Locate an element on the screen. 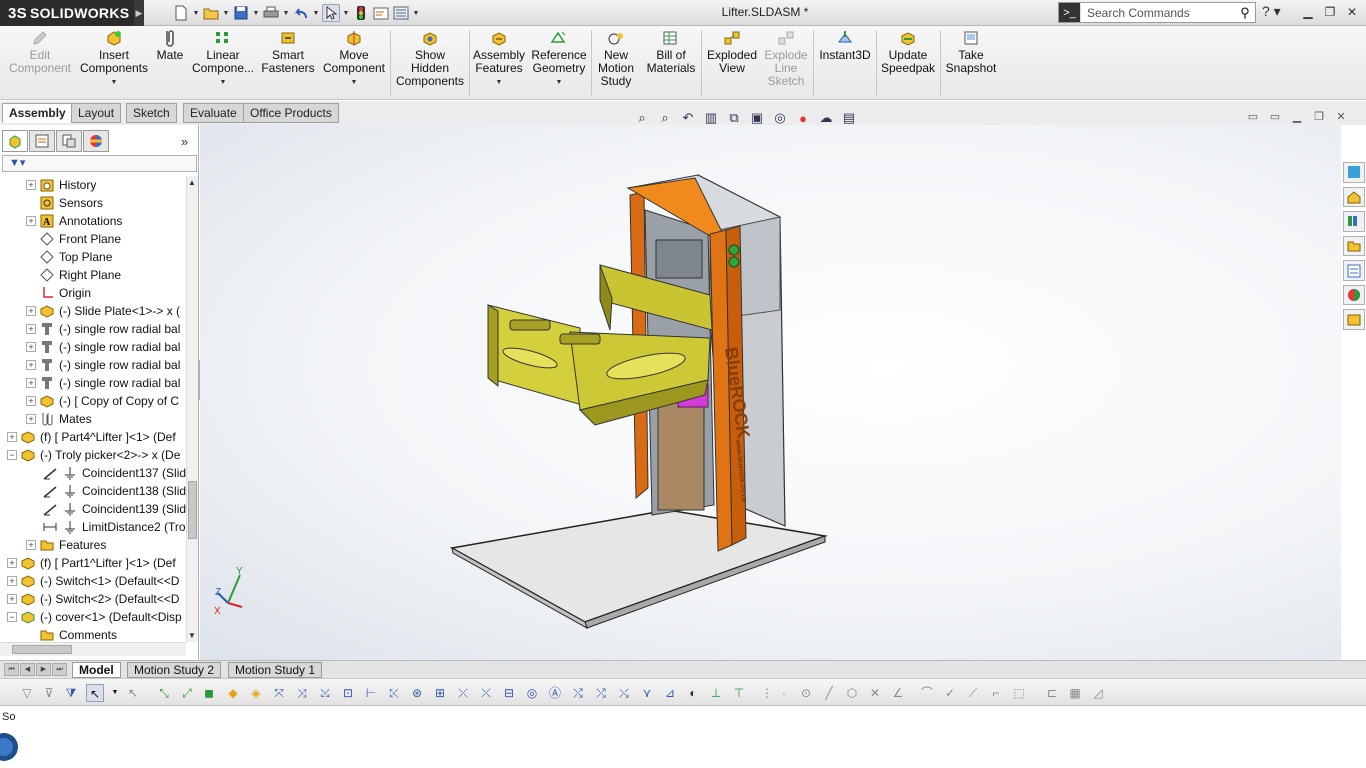 This screenshot has width=1366, height=768. appearances-icon is located at coordinates (1354, 295).